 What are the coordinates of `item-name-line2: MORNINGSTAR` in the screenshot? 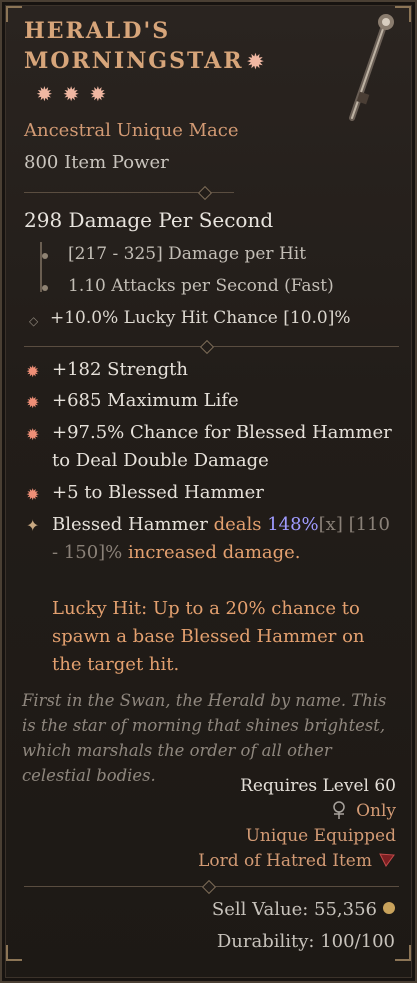 It's located at (134, 61).